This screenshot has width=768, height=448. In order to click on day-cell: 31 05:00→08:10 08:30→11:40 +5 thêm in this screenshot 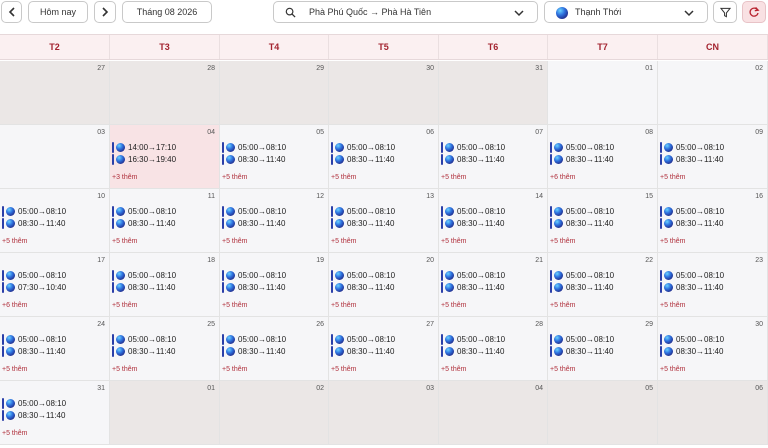, I will do `click(55, 413)`.